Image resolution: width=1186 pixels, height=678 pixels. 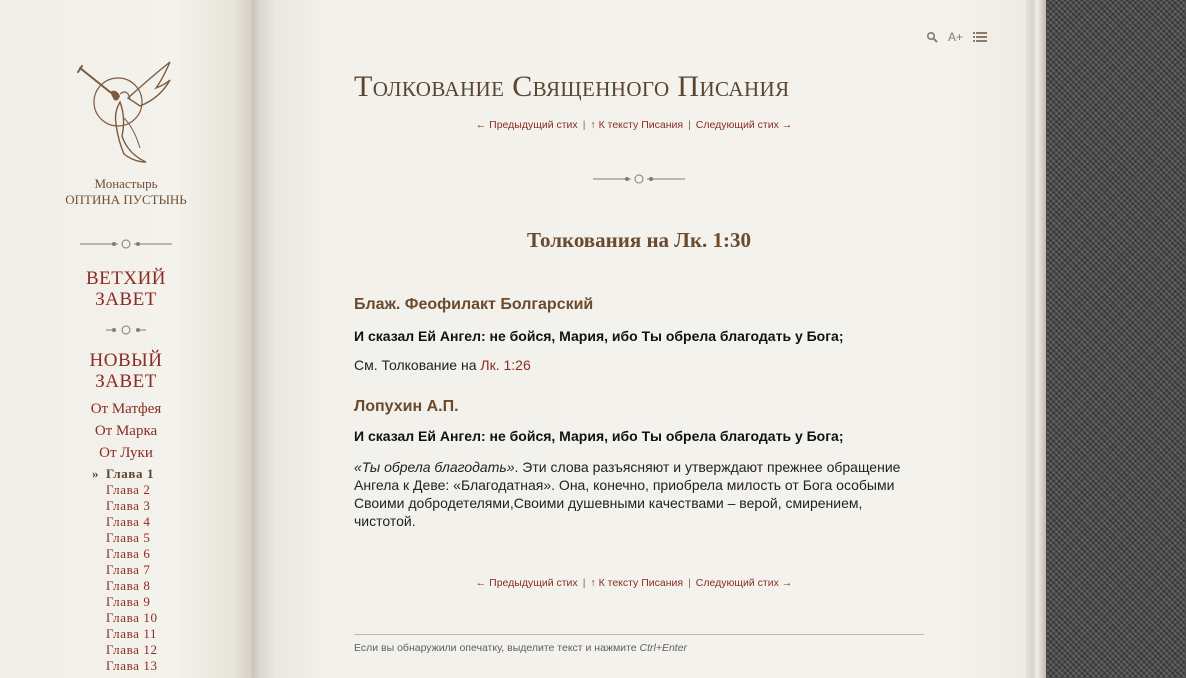 What do you see at coordinates (663, 648) in the screenshot?
I see `typo-shortcut: Ctrl+Enter` at bounding box center [663, 648].